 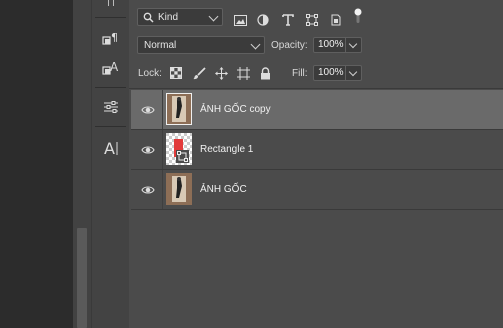 What do you see at coordinates (300, 73) in the screenshot?
I see `fill-label: Fill:` at bounding box center [300, 73].